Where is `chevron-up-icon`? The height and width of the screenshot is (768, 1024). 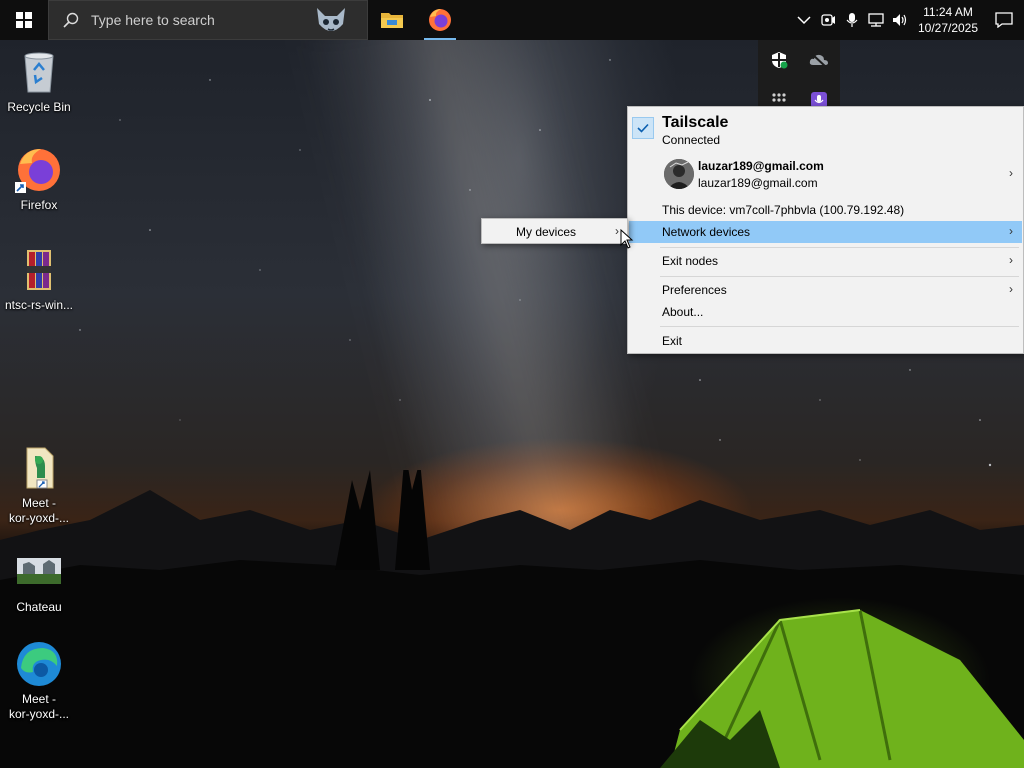
chevron-up-icon is located at coordinates (804, 20).